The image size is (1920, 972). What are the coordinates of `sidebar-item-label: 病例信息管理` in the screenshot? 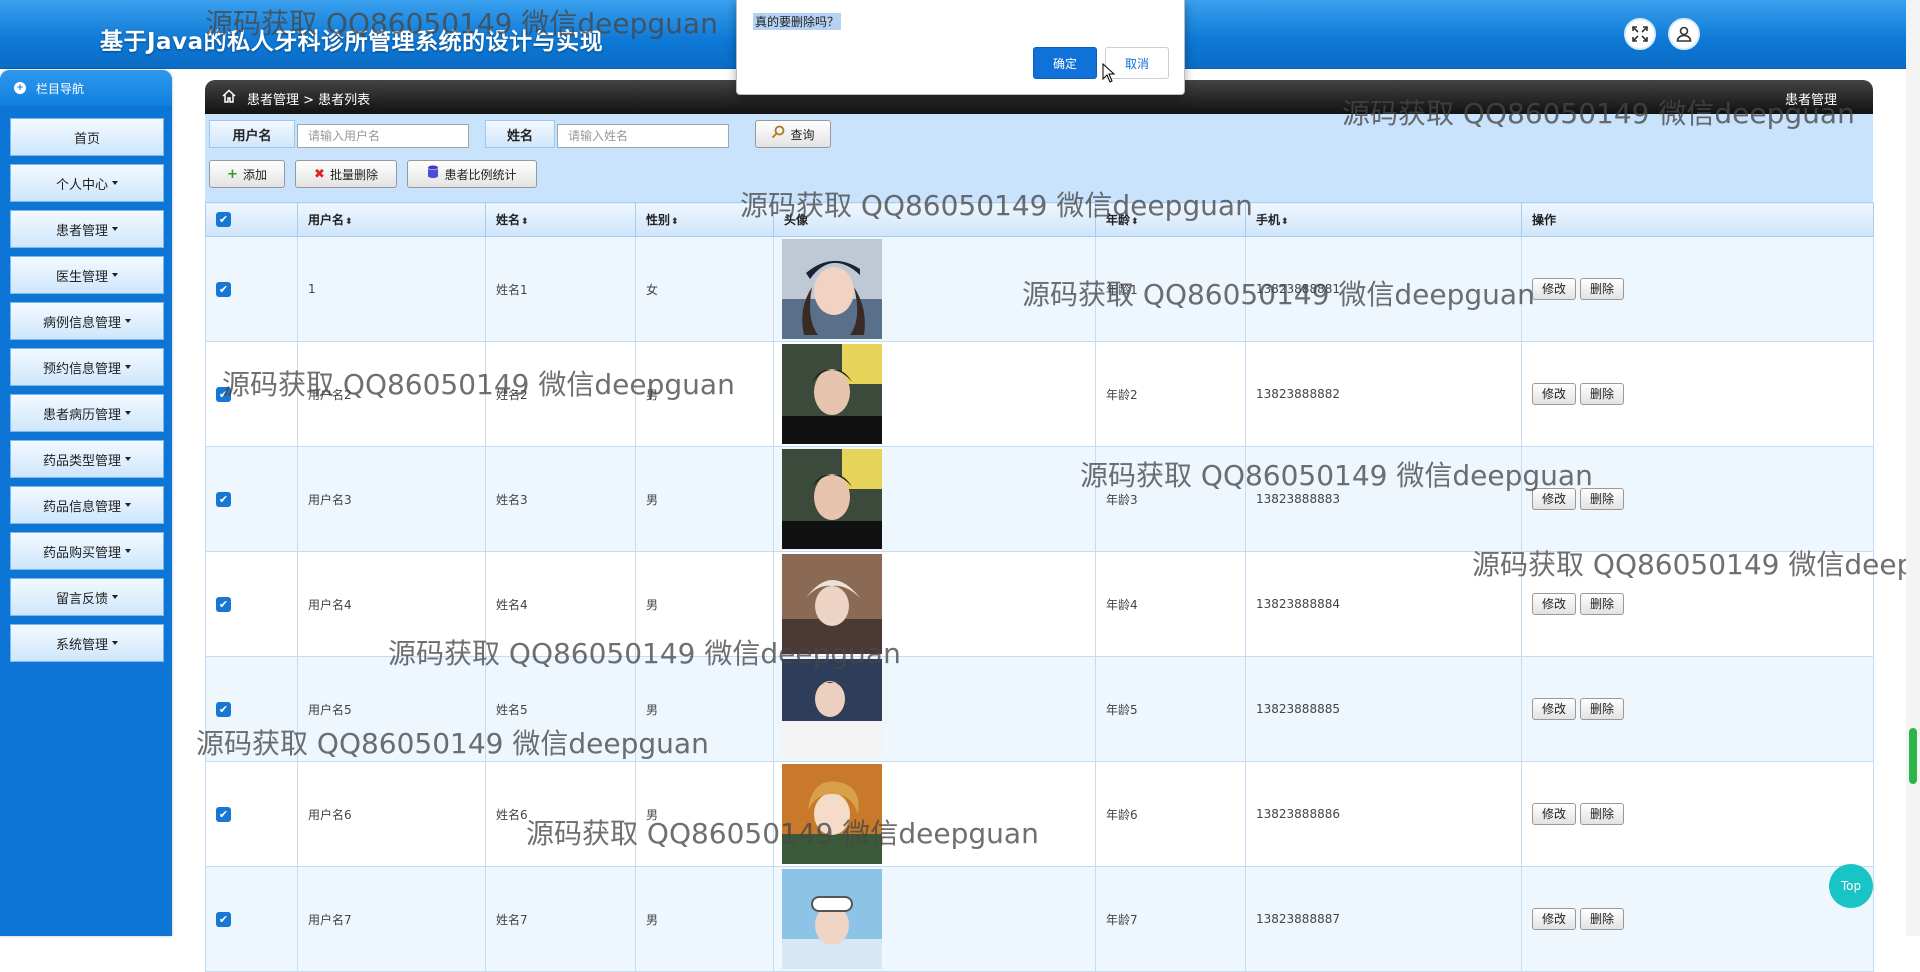 It's located at (81, 323).